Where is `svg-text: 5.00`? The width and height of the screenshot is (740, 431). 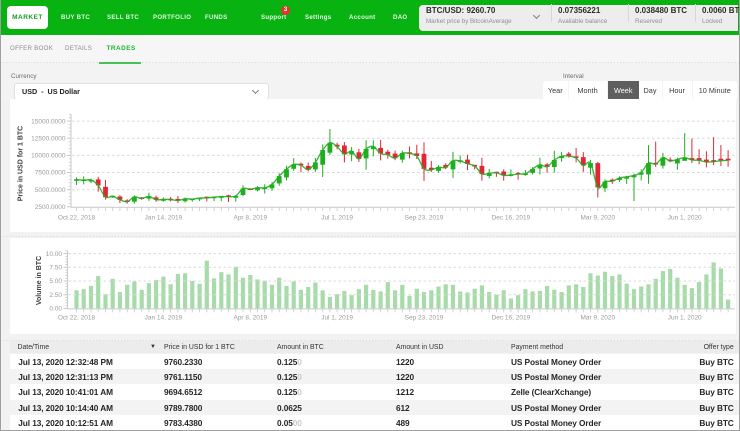
svg-text: 5.00 is located at coordinates (55, 281).